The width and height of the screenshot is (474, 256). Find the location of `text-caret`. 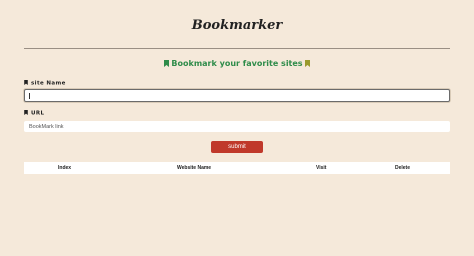

text-caret is located at coordinates (29, 95).